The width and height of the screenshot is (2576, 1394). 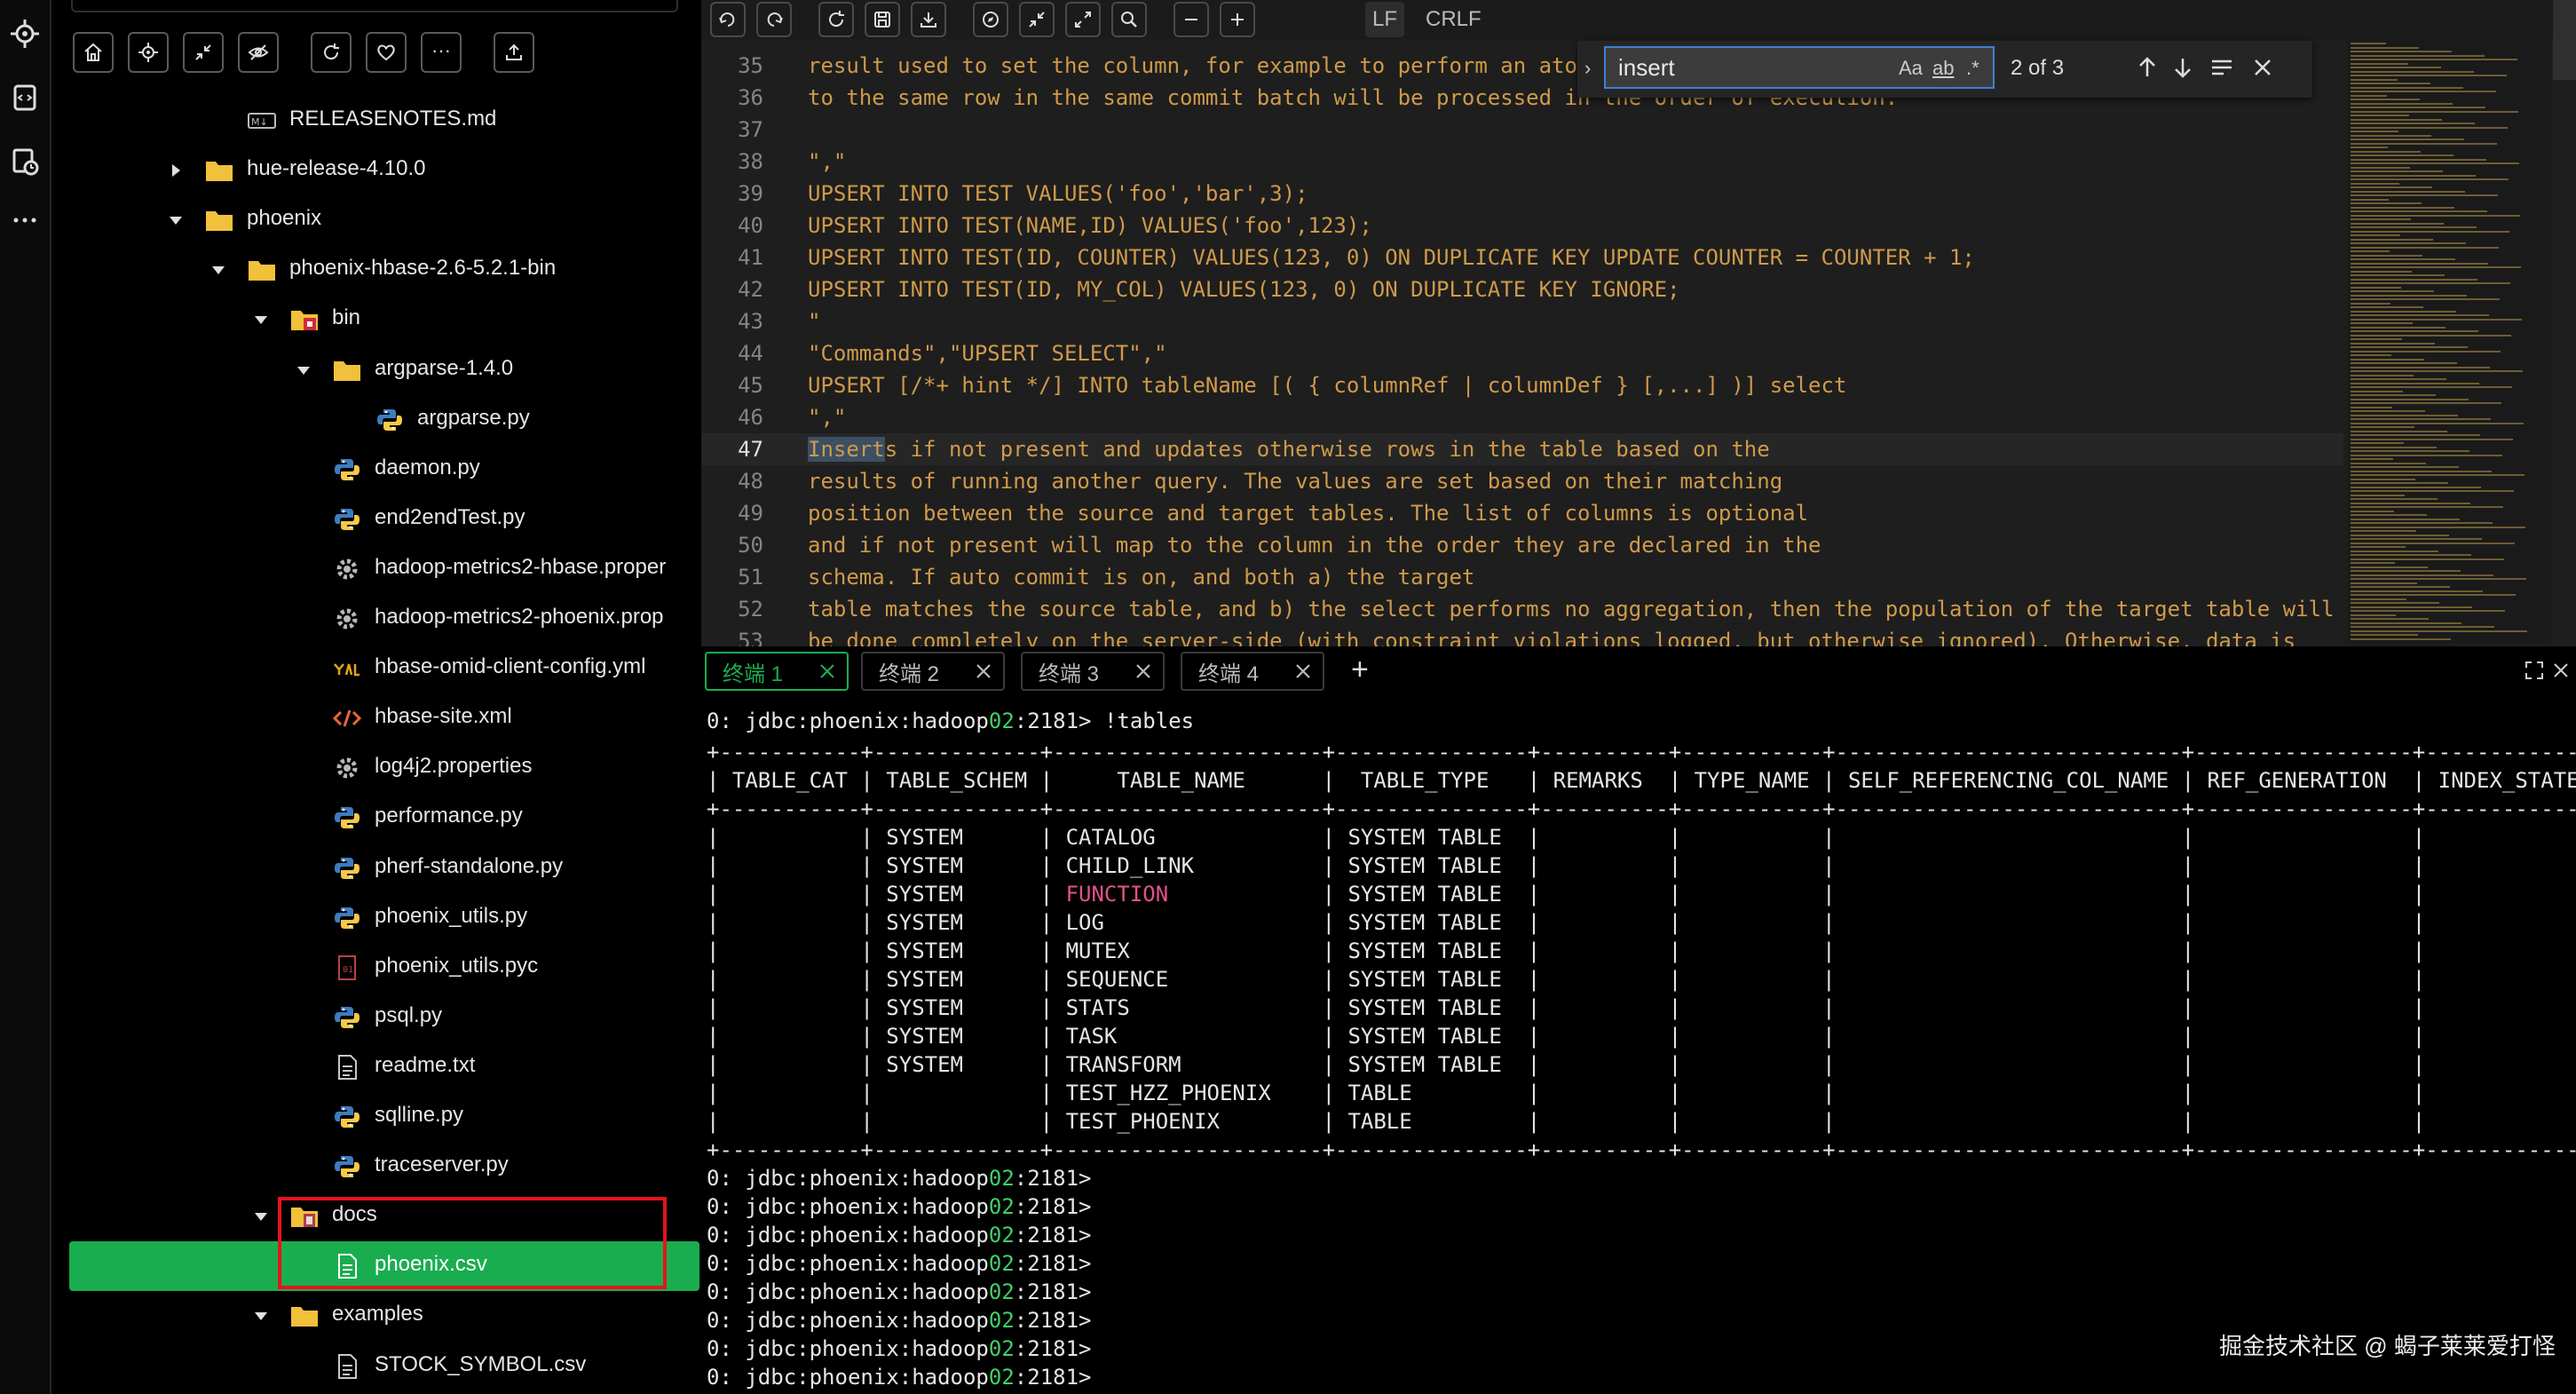 What do you see at coordinates (375, 470) in the screenshot?
I see `file-item: daemon.py` at bounding box center [375, 470].